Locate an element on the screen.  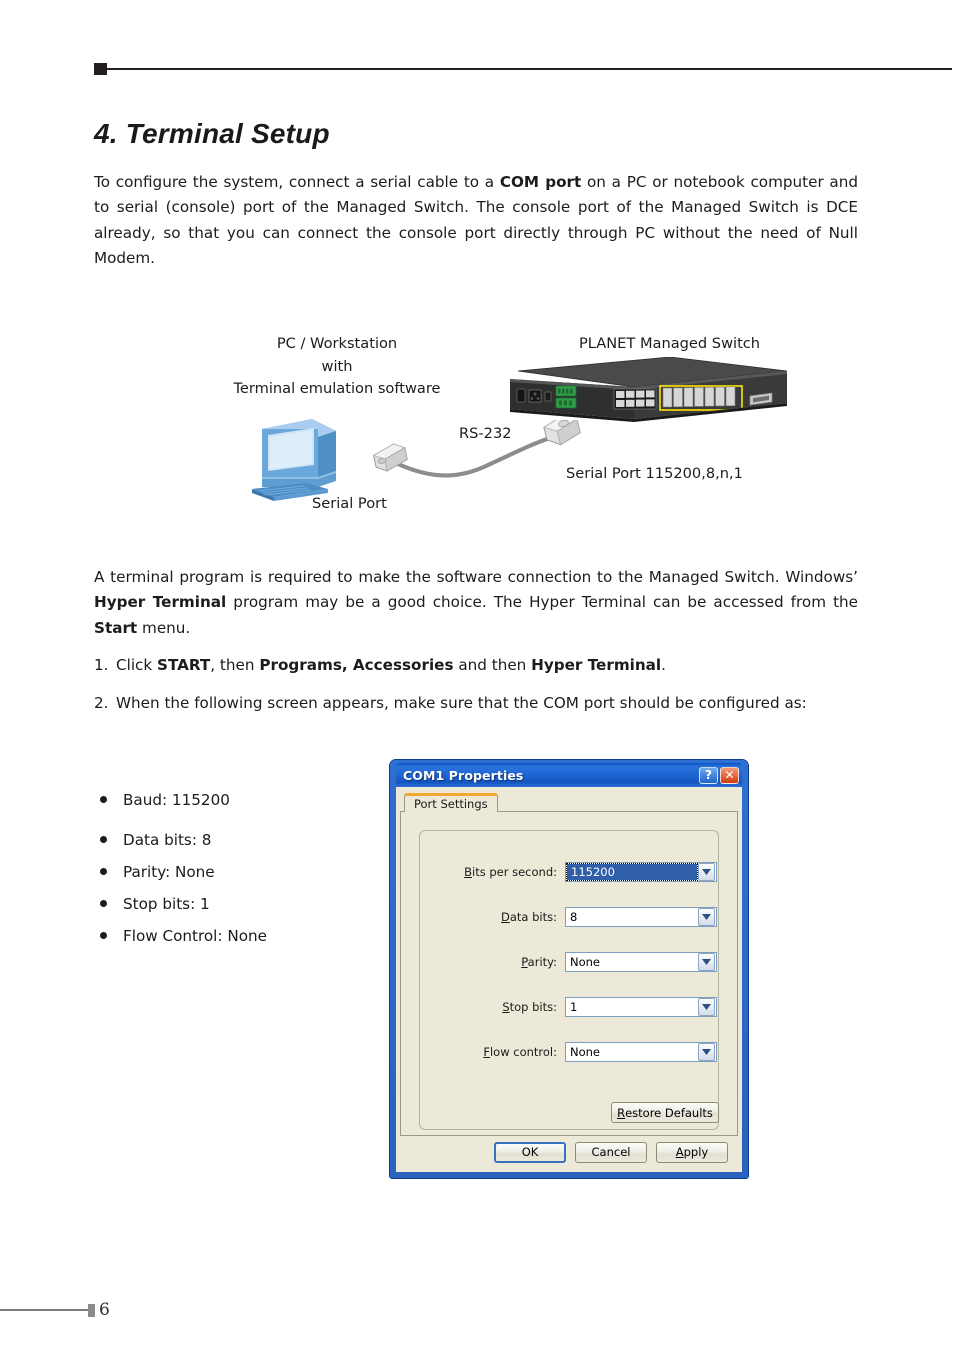
field-row-data-bits: Data bits: 8 is located at coordinates (569, 917).